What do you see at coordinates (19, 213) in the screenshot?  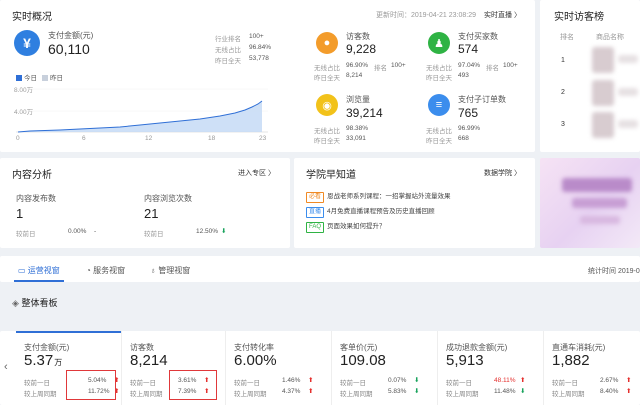 I see `posts-value: 1` at bounding box center [19, 213].